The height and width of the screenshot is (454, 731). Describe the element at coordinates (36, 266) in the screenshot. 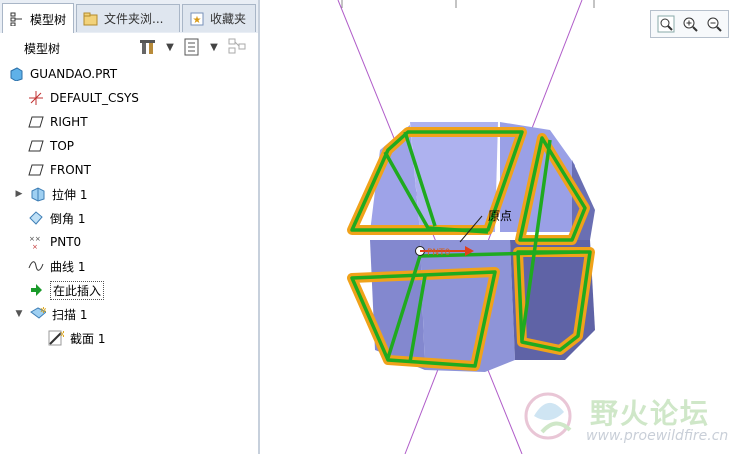

I see `curve-icon` at that location.